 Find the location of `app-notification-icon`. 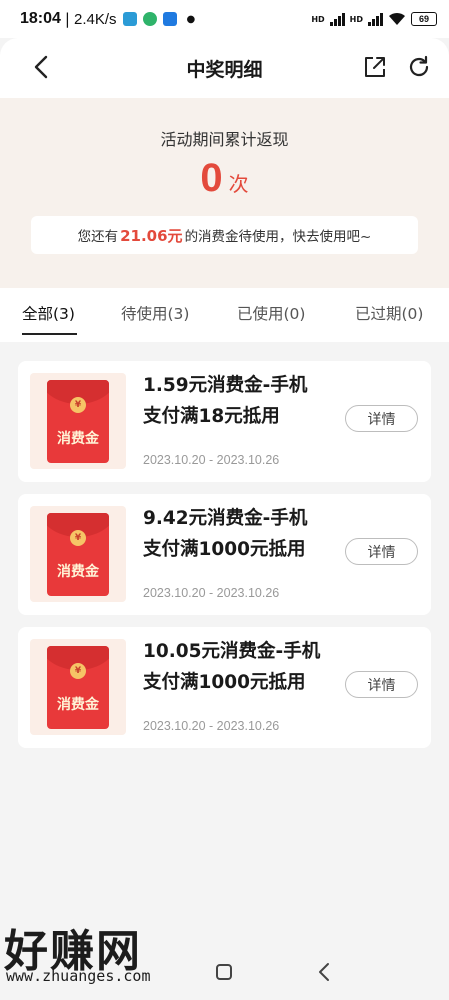

app-notification-icon is located at coordinates (129, 19).